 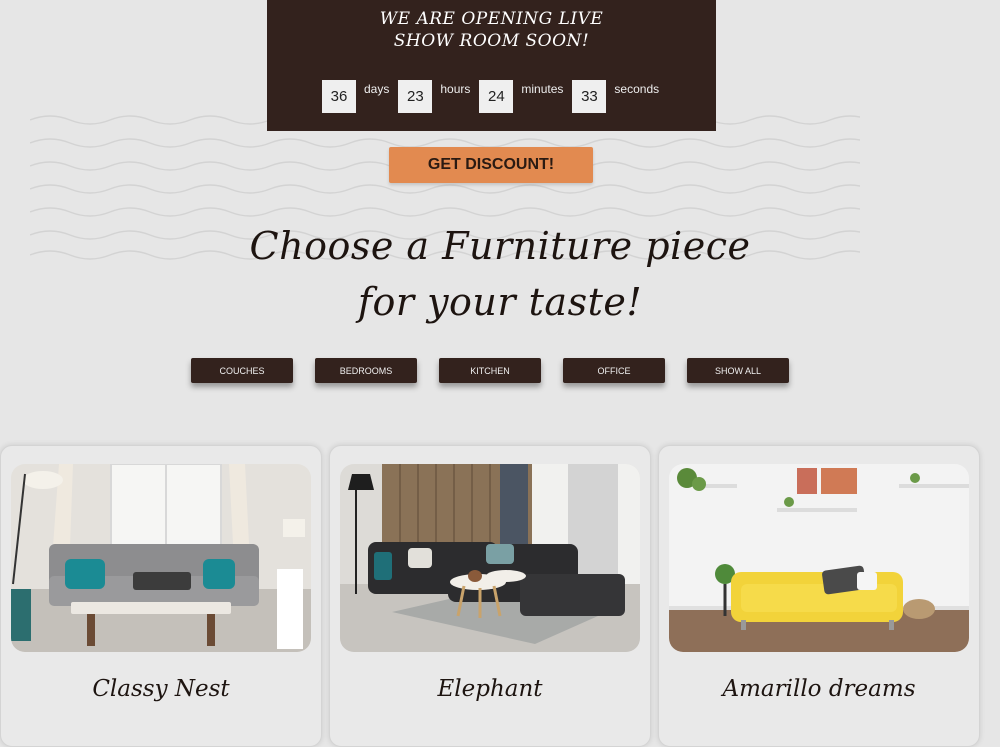 What do you see at coordinates (491, 41) in the screenshot?
I see `banner-title-line2: show room soon!` at bounding box center [491, 41].